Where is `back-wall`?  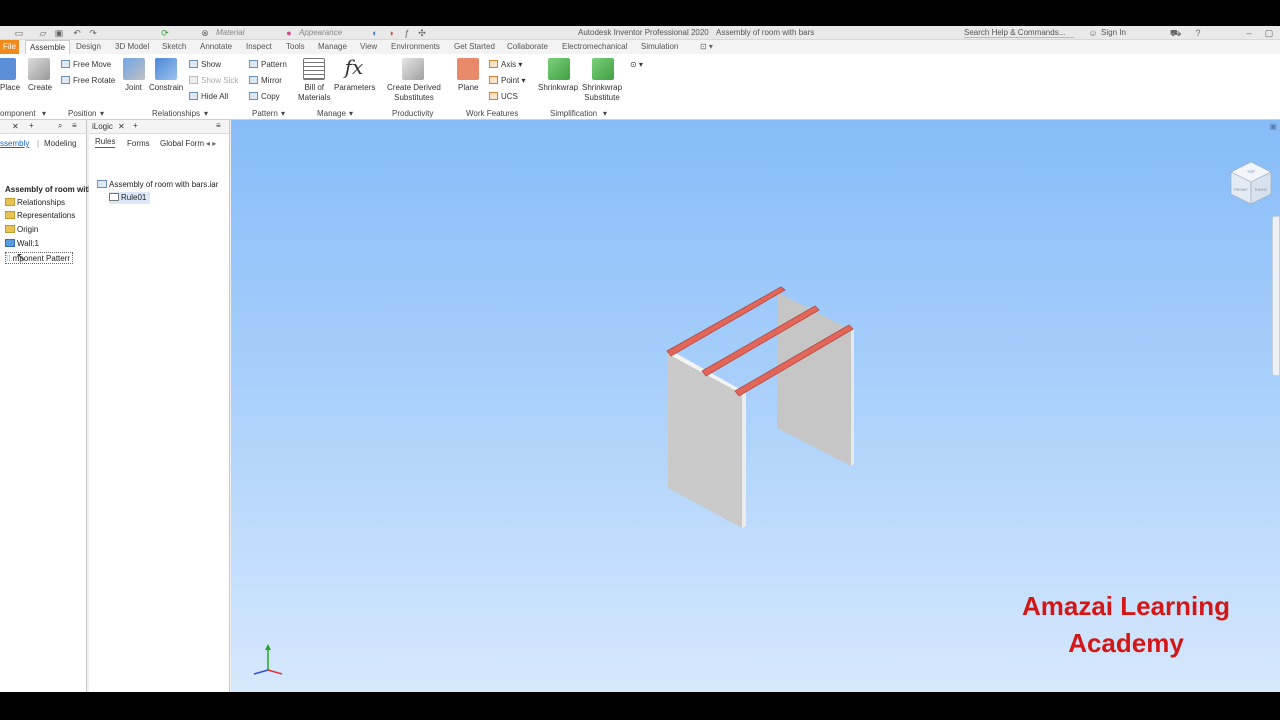
back-wall is located at coordinates (814, 379).